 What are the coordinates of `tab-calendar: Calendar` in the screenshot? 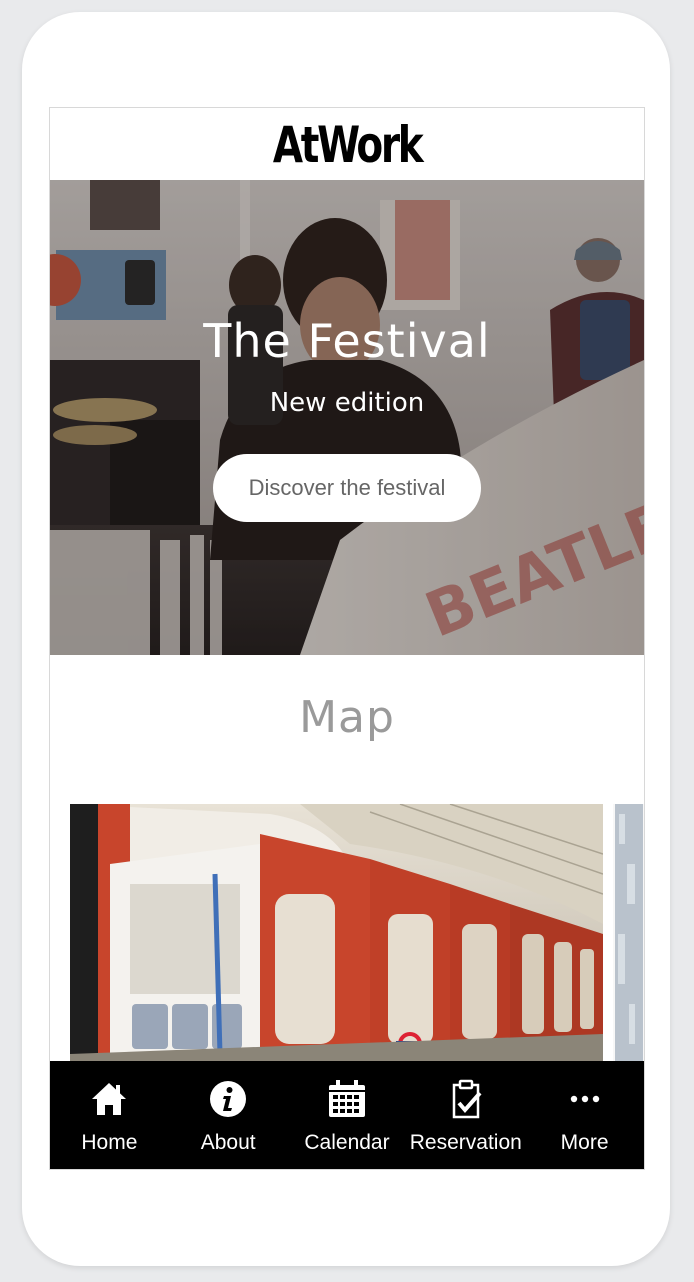 It's located at (347, 1115).